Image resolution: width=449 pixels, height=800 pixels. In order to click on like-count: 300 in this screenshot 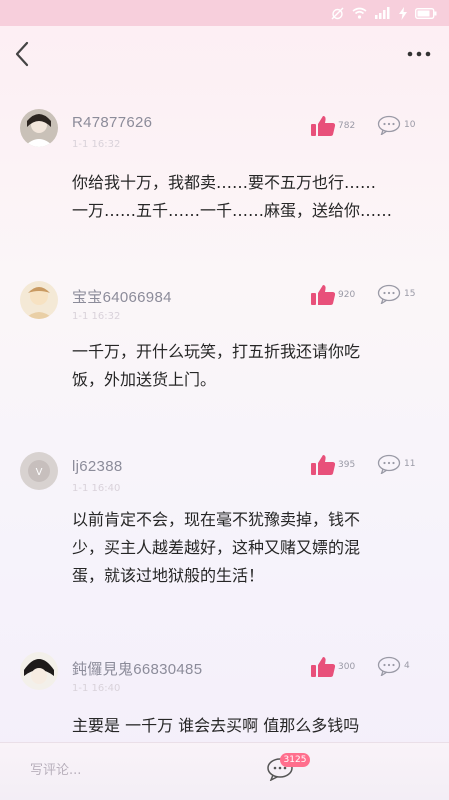, I will do `click(347, 667)`.